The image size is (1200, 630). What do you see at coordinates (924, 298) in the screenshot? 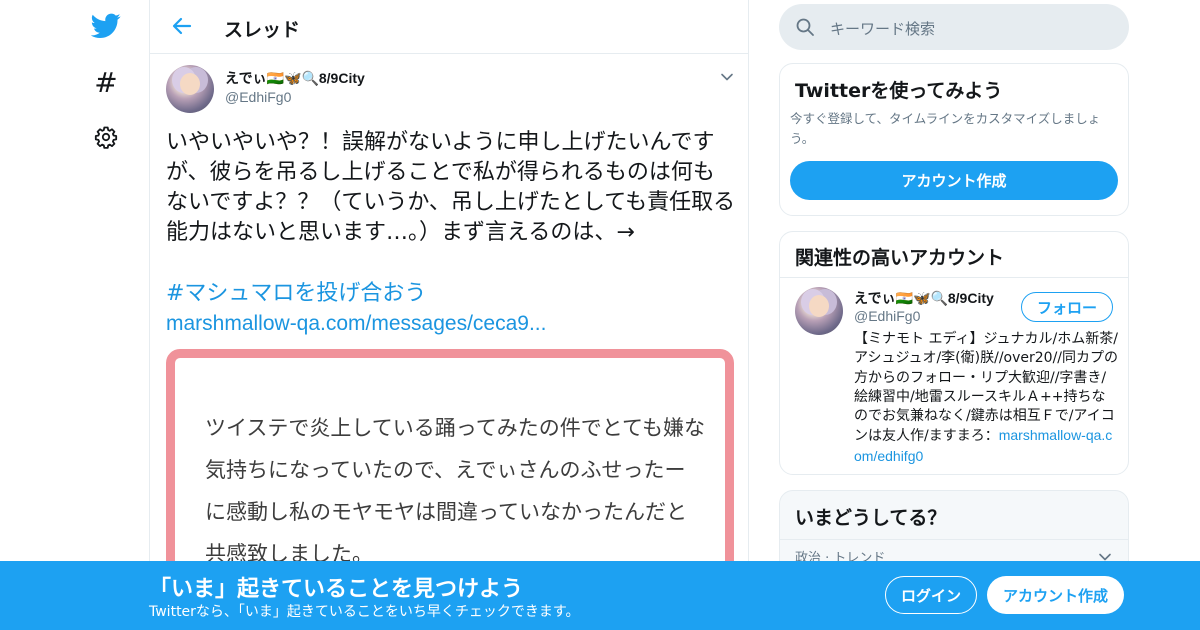
I see `related-account-name: えでぃ🇮🇳🦋🔍8/9City` at bounding box center [924, 298].